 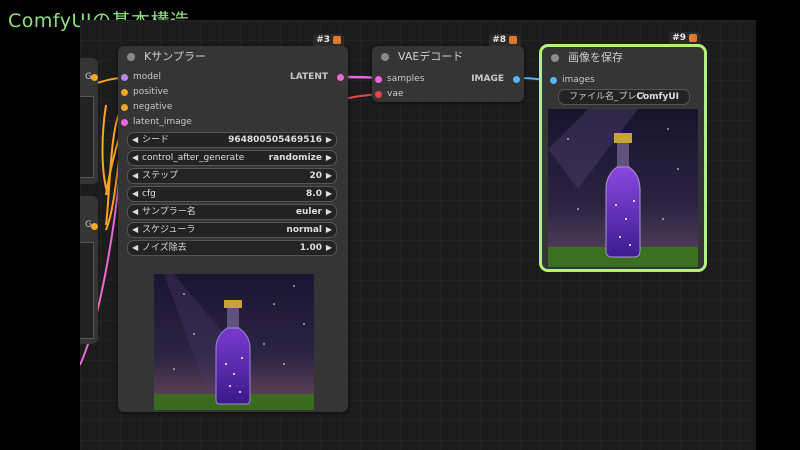 I want to click on denoise-value: 1.00, so click(x=310, y=248).